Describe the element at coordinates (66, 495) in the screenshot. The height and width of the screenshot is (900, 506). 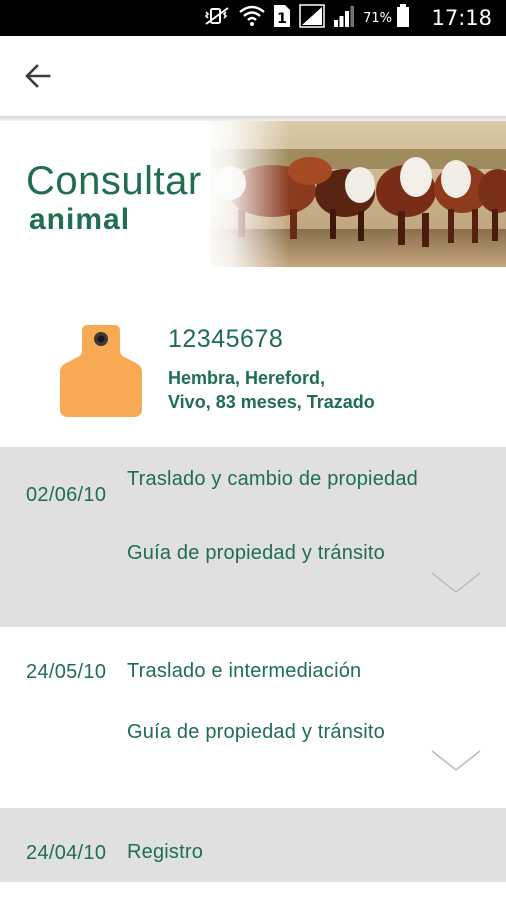
I see `event-date: 02/06/10` at that location.